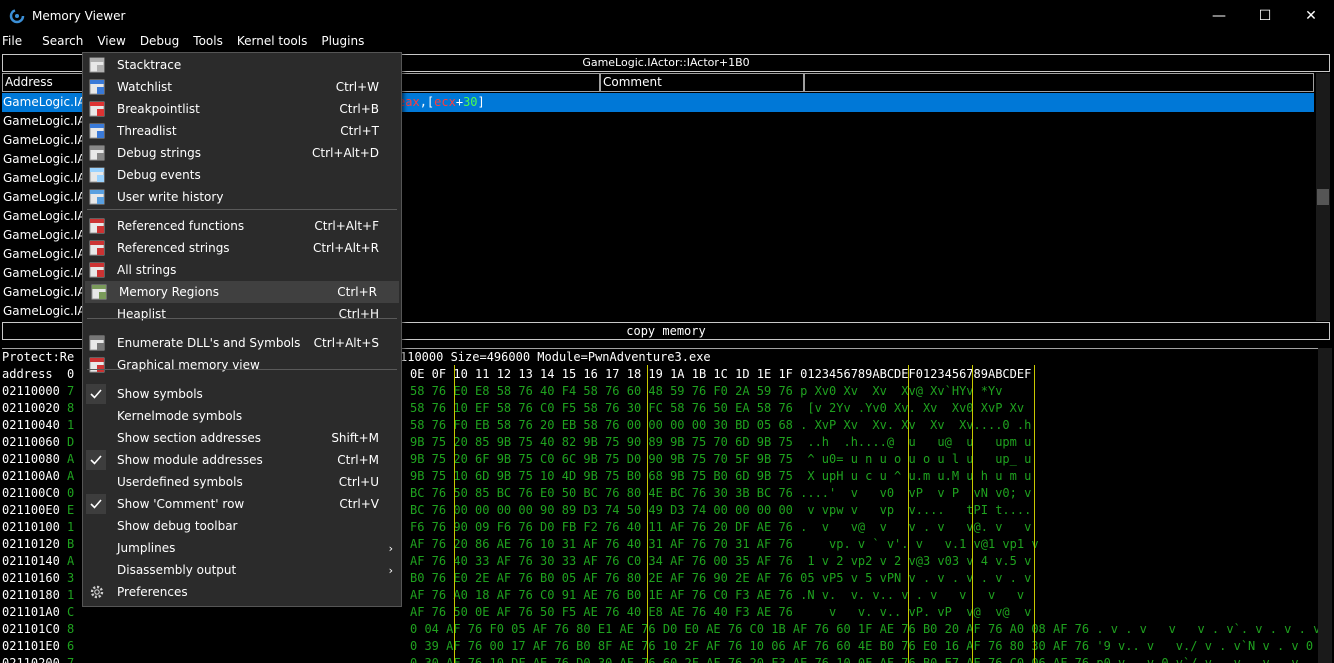  Describe the element at coordinates (1059, 82) in the screenshot. I see `empty-column-header` at that location.